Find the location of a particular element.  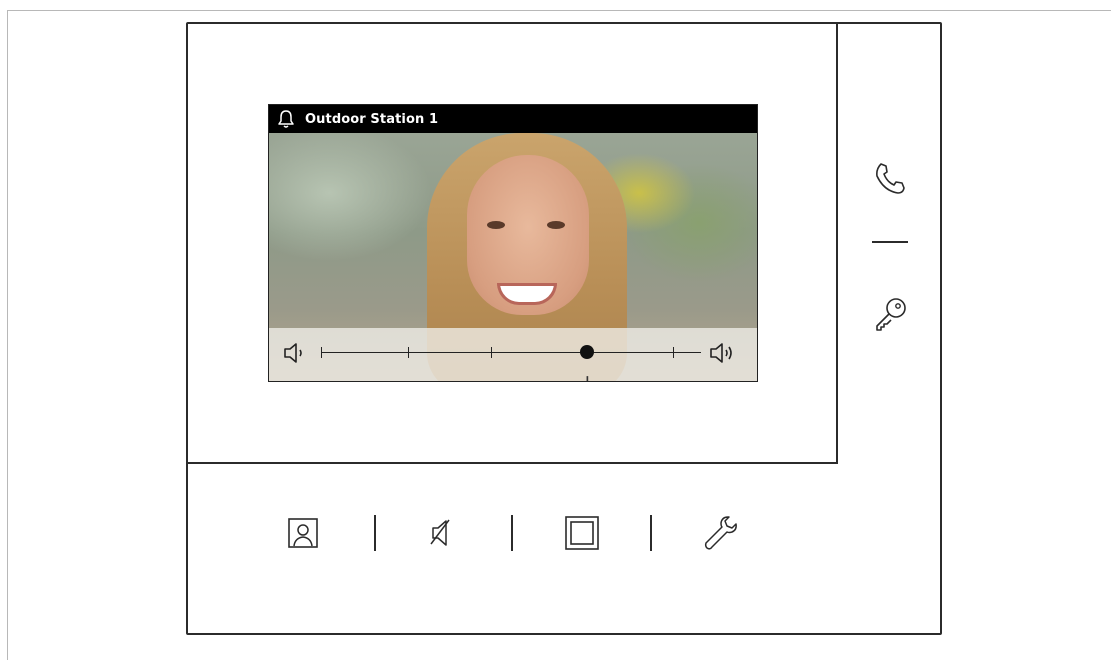

status-bar: Outdoor Station 1 is located at coordinates (513, 119).